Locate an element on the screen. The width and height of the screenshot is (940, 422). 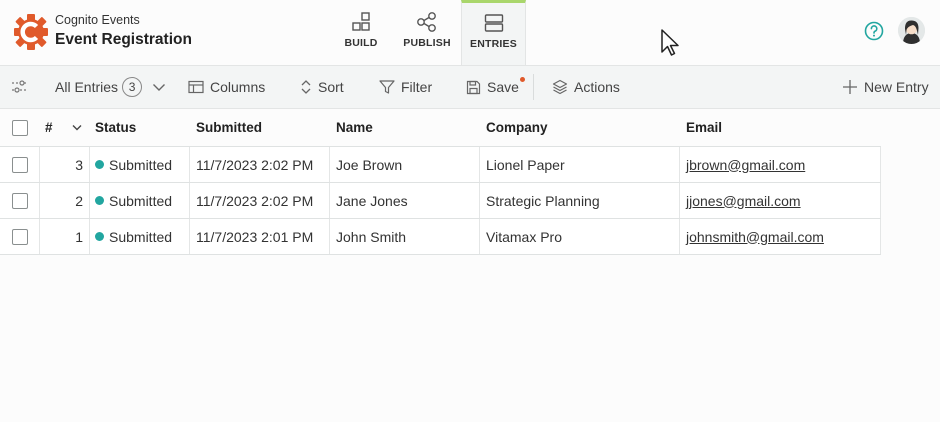
tab-build: BUILD is located at coordinates (361, 32).